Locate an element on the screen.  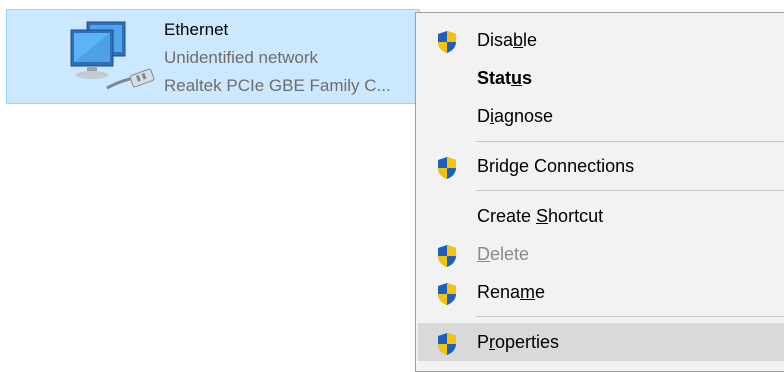
menu-item-diagnose: Diagnose is located at coordinates (601, 116).